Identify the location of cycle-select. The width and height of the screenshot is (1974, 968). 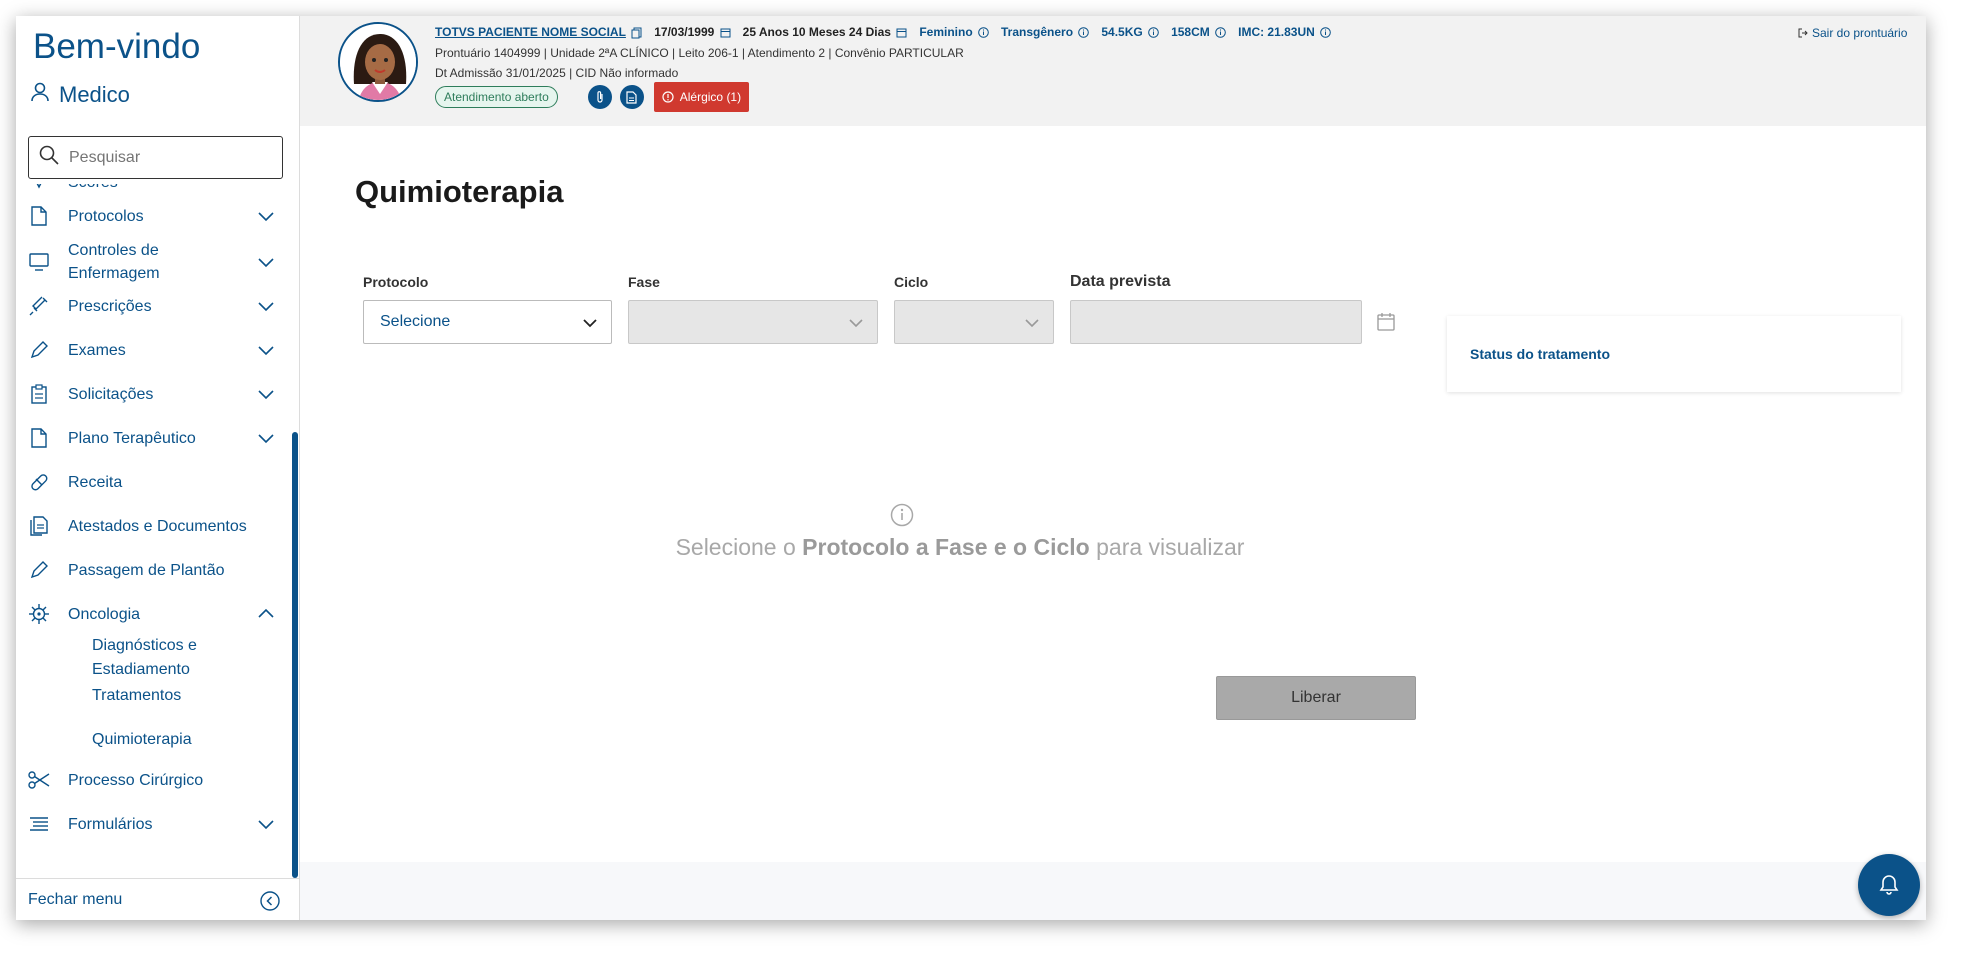
(974, 322).